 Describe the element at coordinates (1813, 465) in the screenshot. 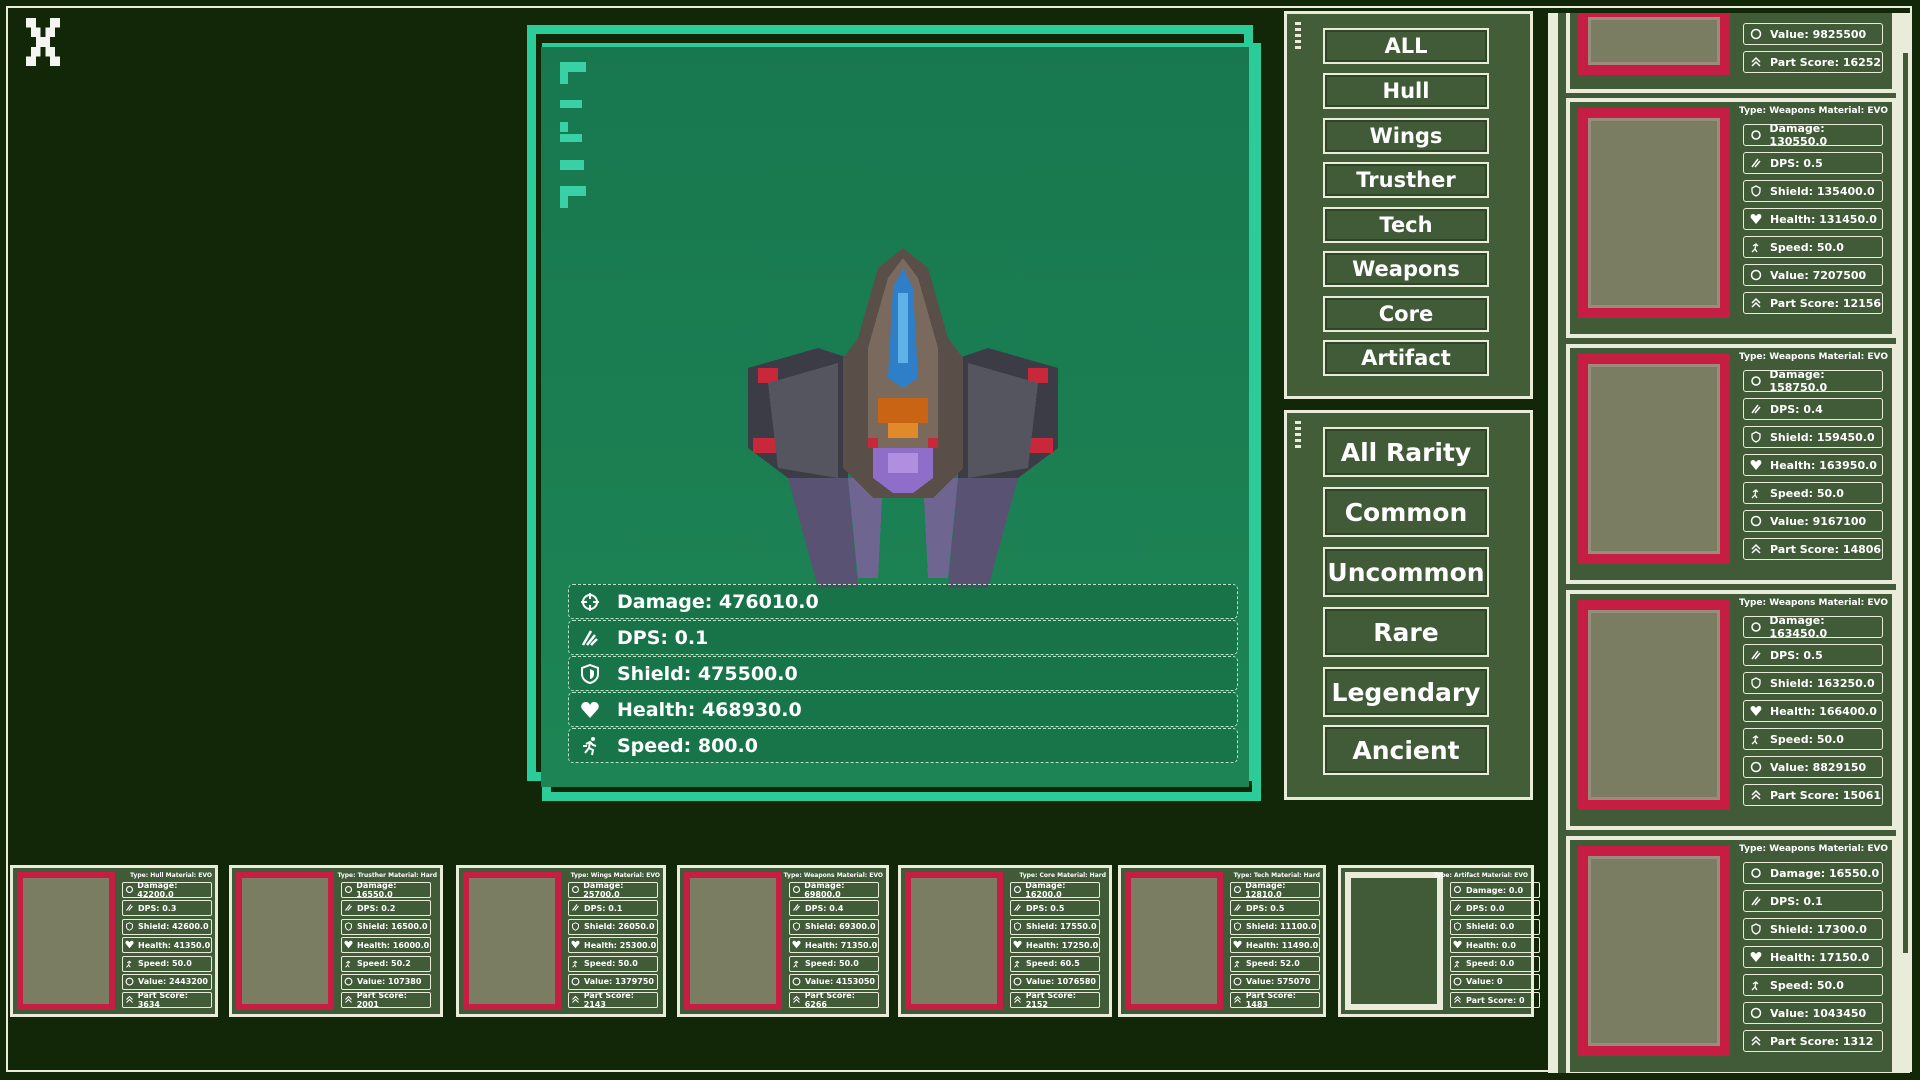

I see `part-stat: Health: 163950.0` at that location.